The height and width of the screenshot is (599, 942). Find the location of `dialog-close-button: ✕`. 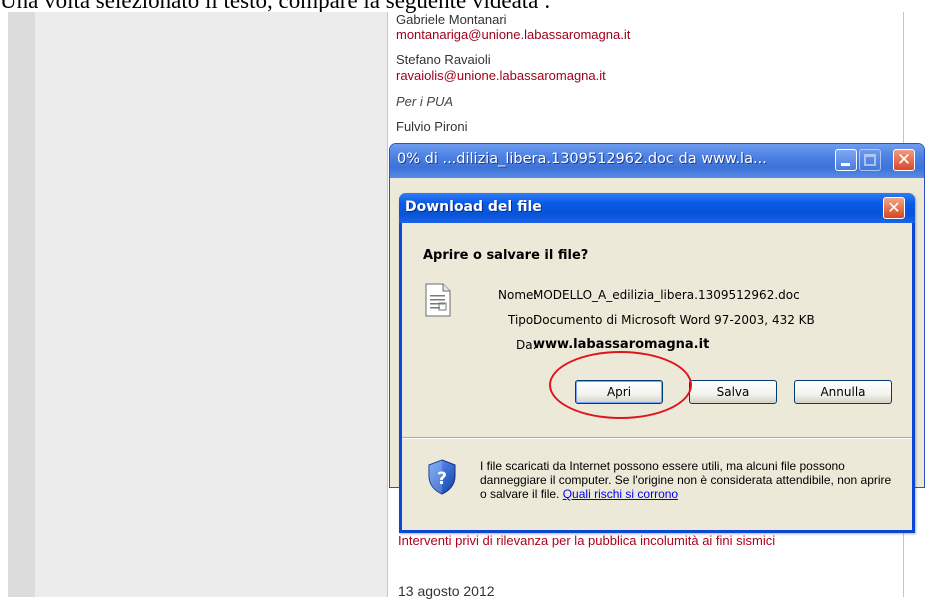

dialog-close-button: ✕ is located at coordinates (894, 208).